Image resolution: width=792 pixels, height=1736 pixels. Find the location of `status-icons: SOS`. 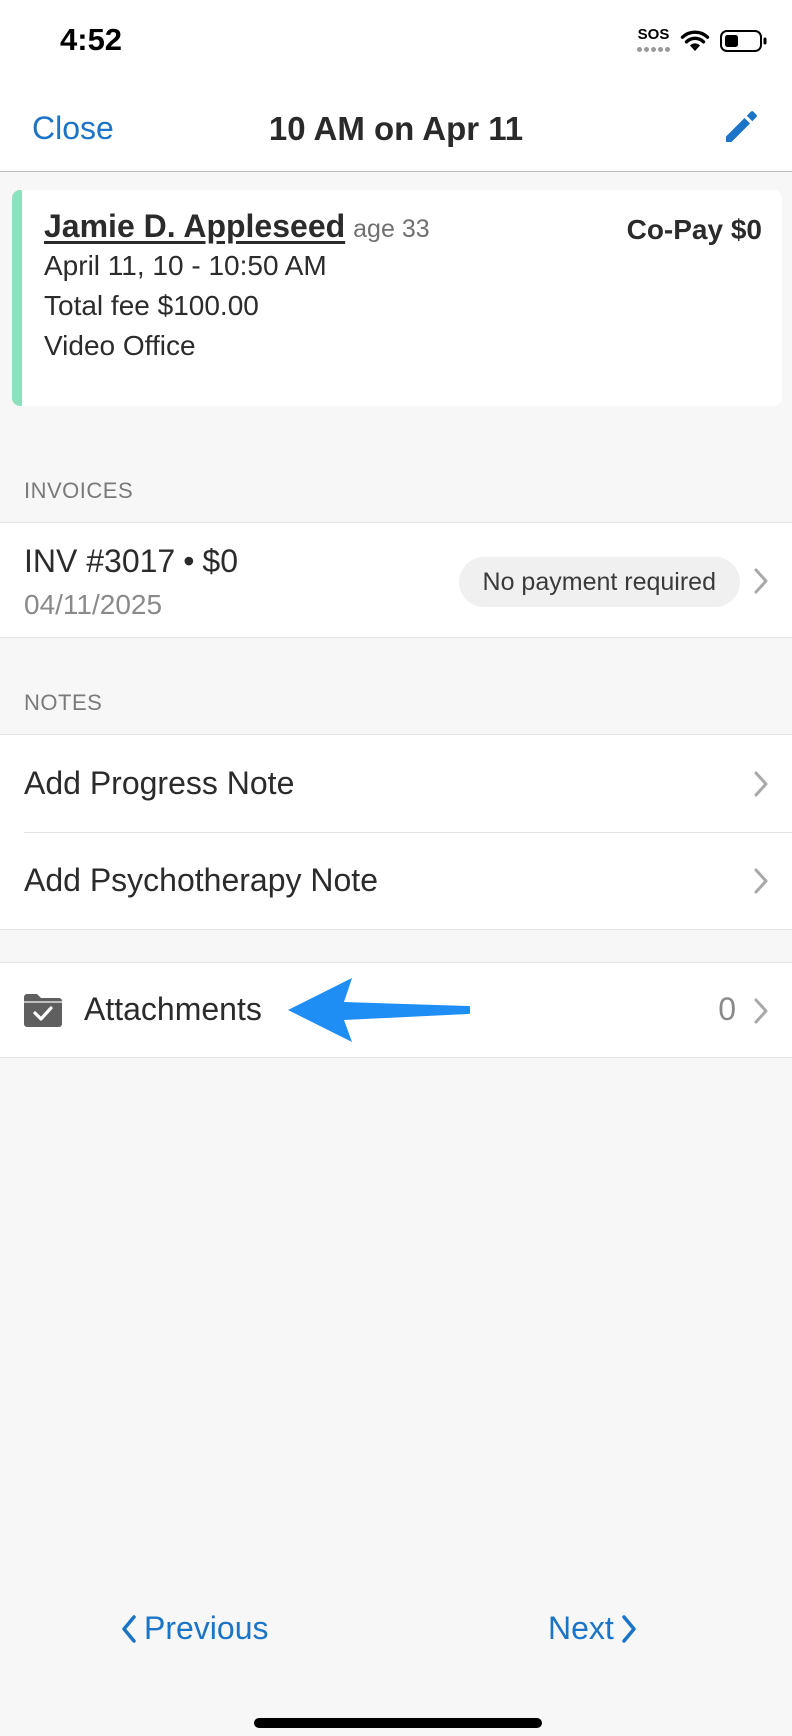

status-icons: SOS is located at coordinates (702, 41).